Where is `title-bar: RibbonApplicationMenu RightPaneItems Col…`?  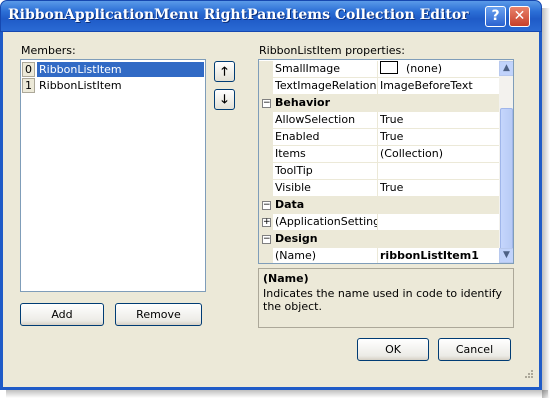 title-bar: RibbonApplicationMenu RightPaneItems Col… is located at coordinates (271, 16).